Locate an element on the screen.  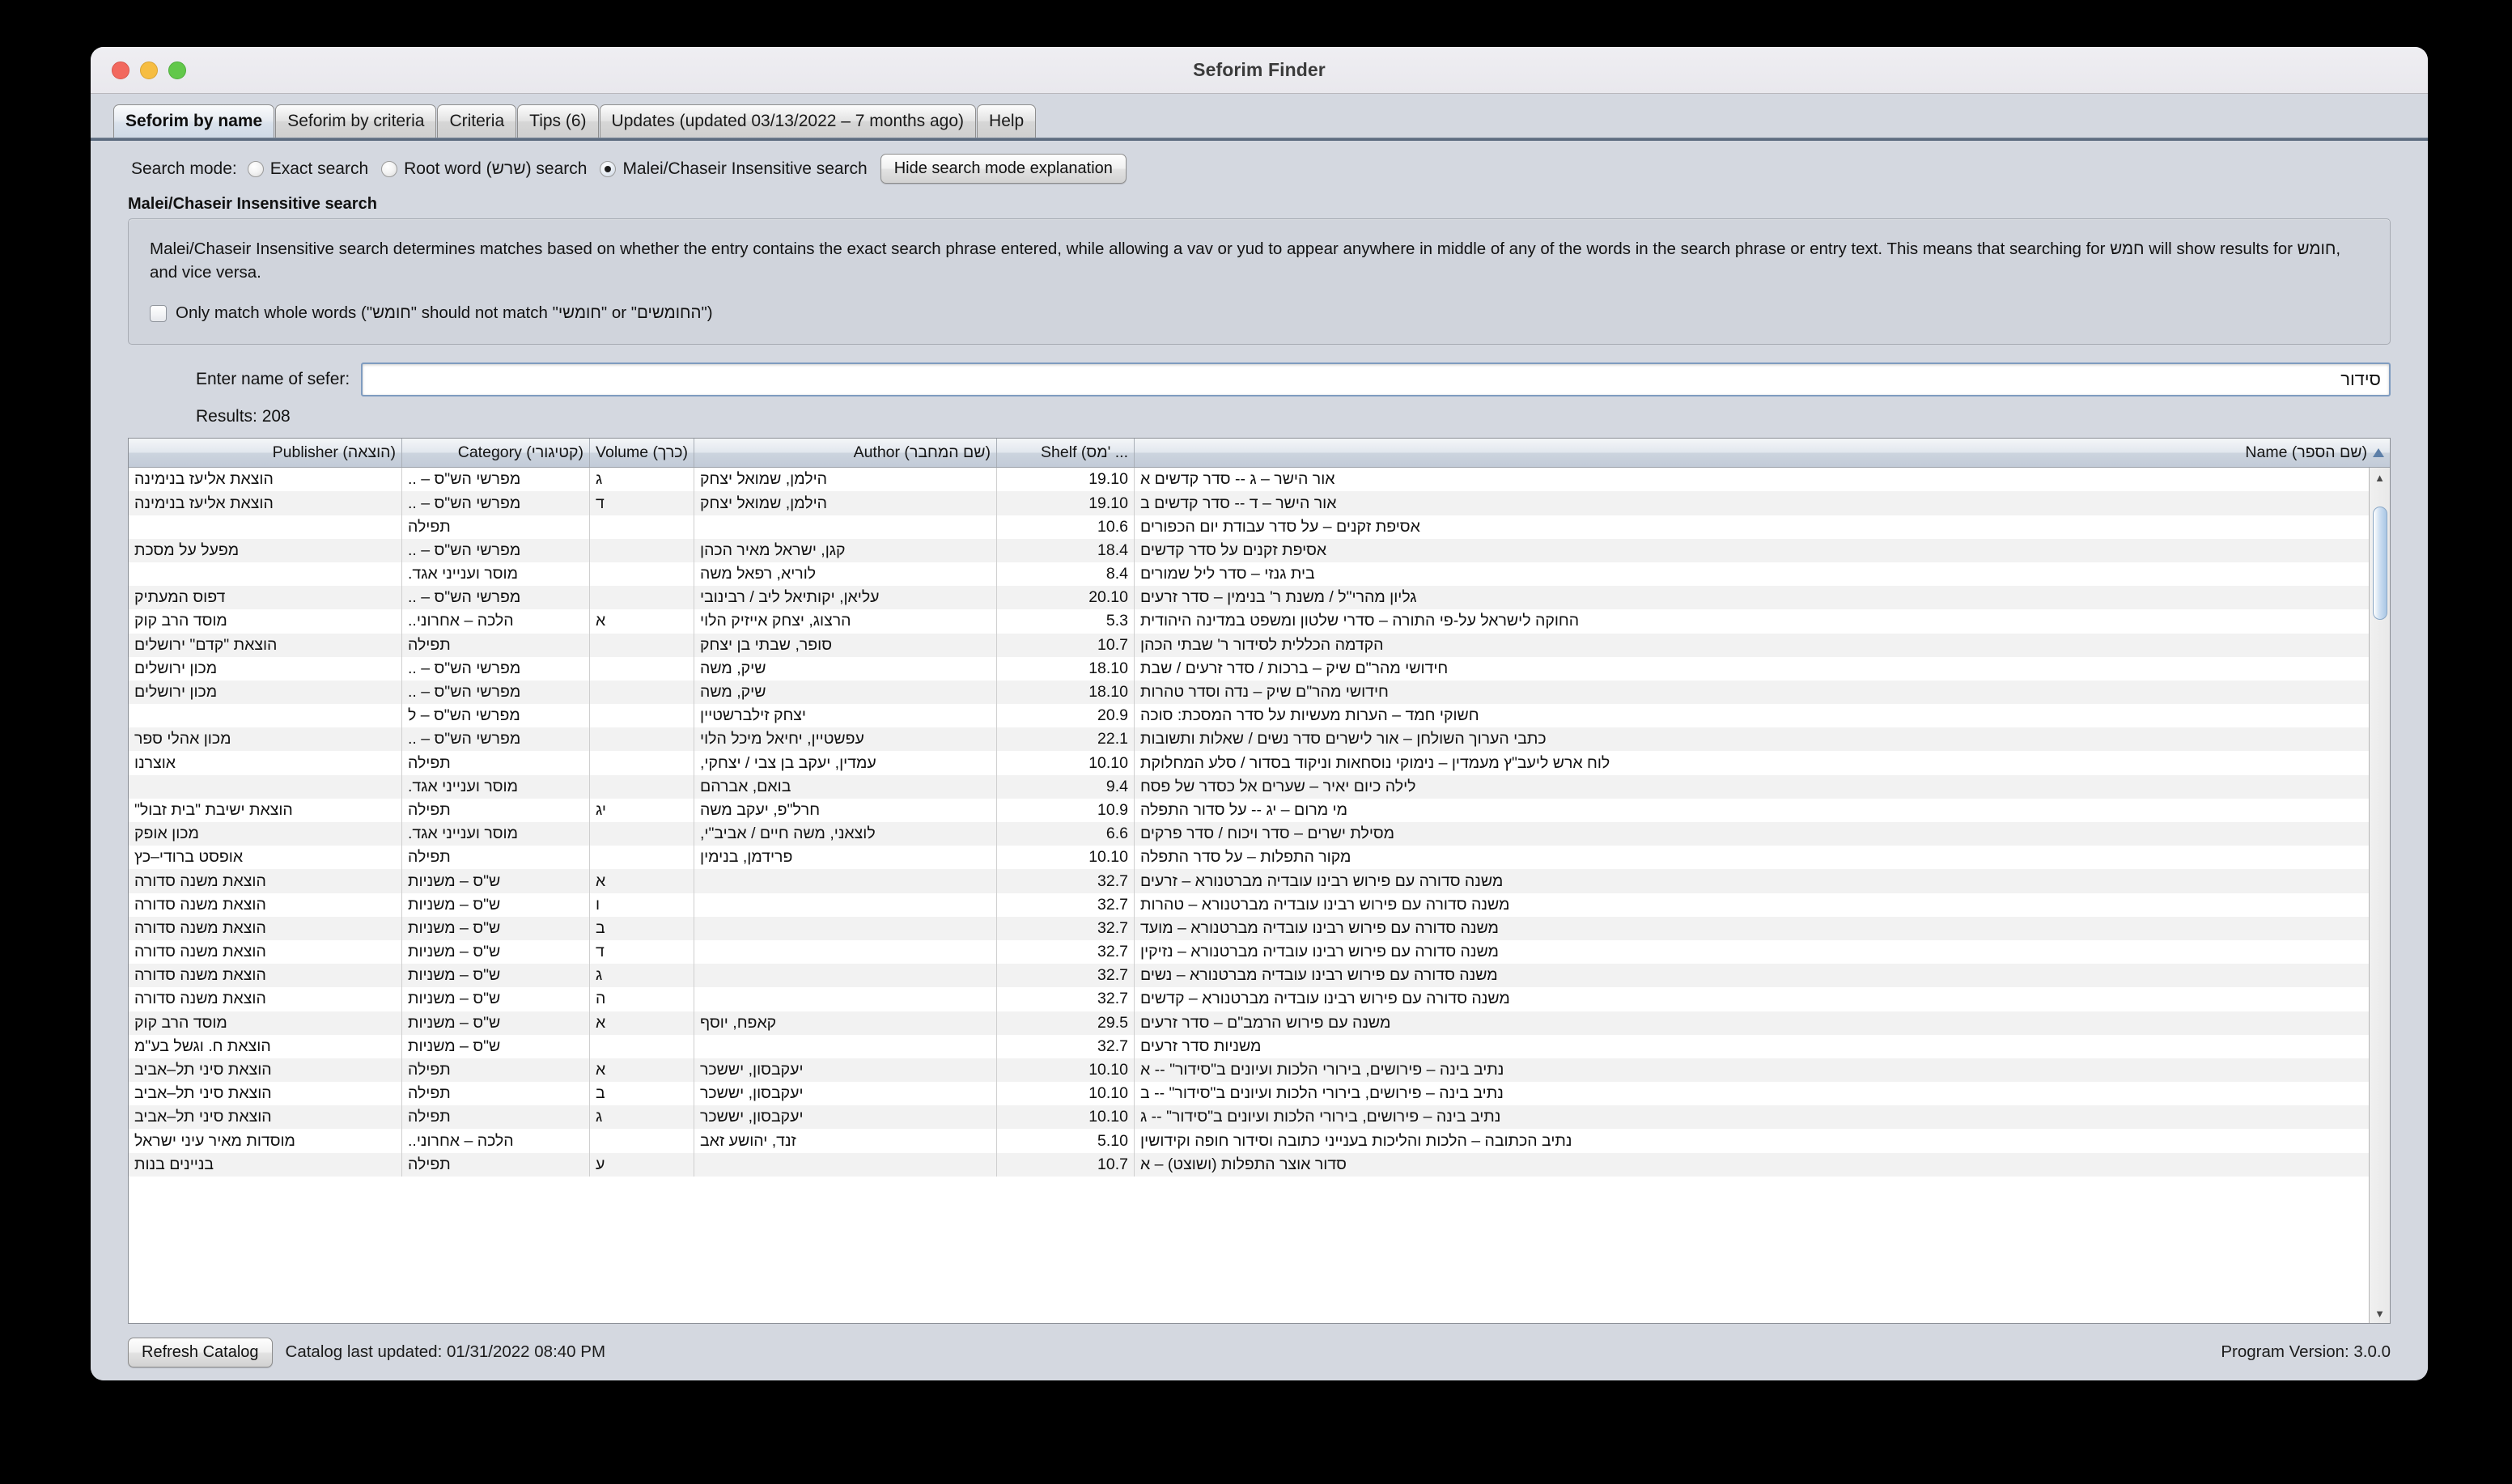
vertical-scrollbar: ▲ ▼ is located at coordinates (2379, 896).